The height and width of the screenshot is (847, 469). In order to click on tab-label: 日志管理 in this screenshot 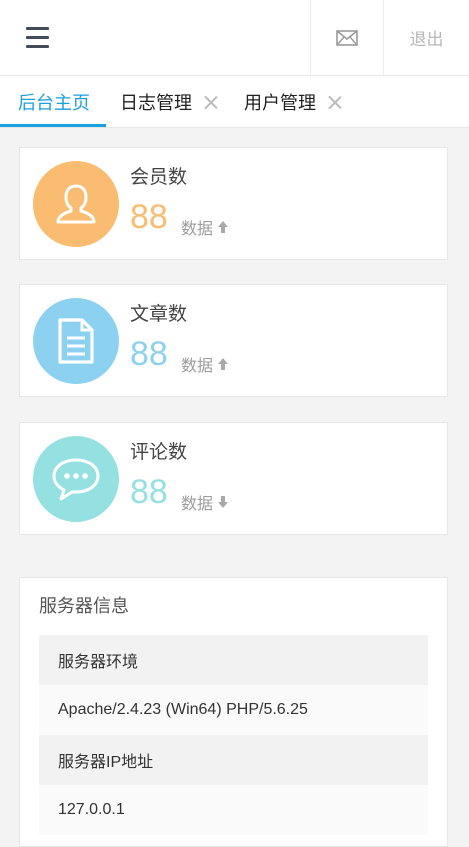, I will do `click(156, 103)`.